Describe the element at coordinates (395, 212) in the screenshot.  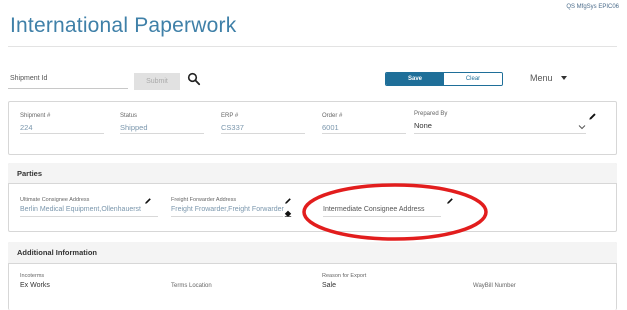
I see `annotation-highlight-ellipse` at that location.